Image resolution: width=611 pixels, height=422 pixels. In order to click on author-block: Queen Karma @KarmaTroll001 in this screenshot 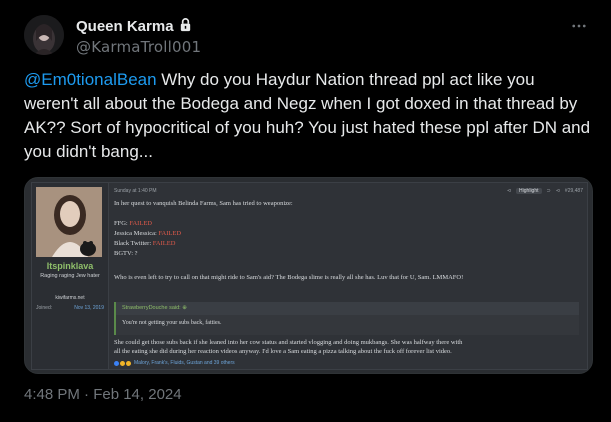, I will do `click(138, 36)`.